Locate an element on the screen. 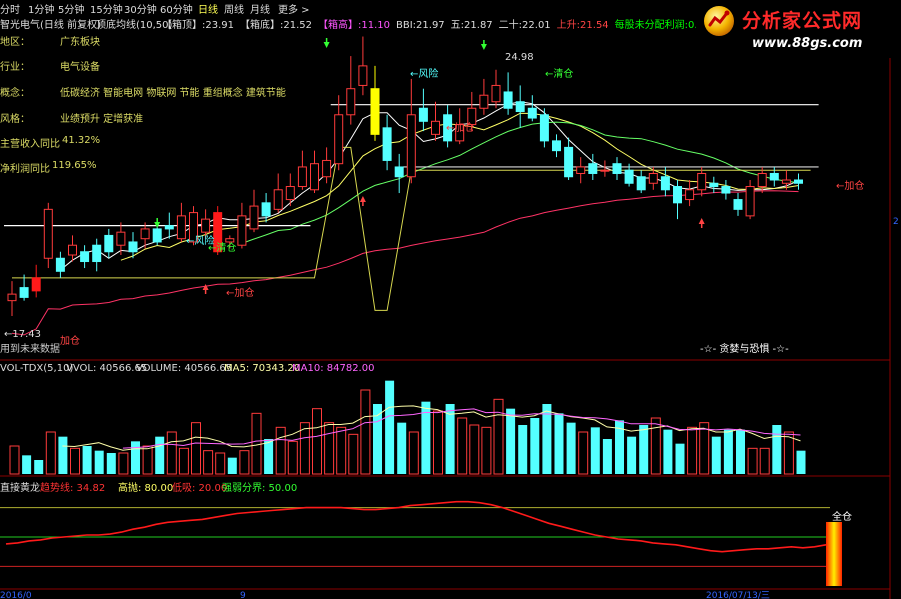 The height and width of the screenshot is (599, 901). fund-label-3: 风格： is located at coordinates (15, 119).